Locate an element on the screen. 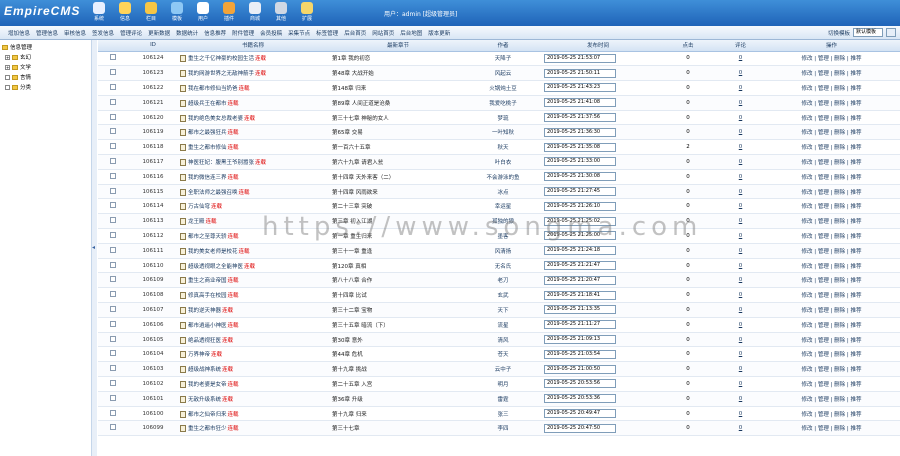 The image size is (900, 456). publish-time-input: 2019-05-25 21:35:08 is located at coordinates (580, 147).